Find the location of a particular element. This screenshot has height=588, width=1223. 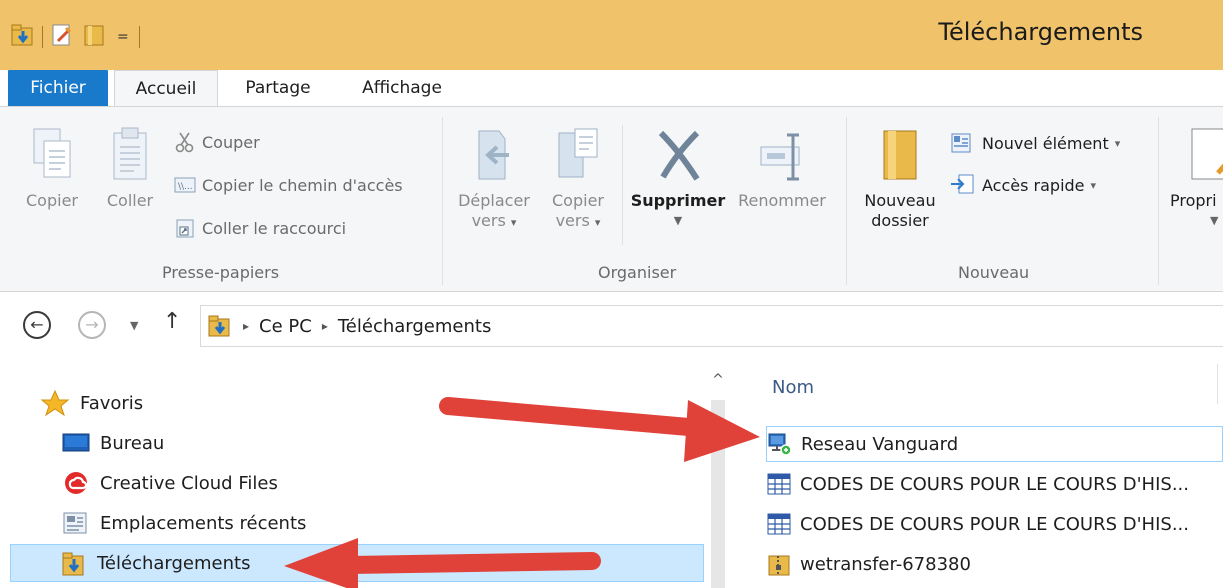

move-to-label-line1: Déplacer is located at coordinates (494, 200).